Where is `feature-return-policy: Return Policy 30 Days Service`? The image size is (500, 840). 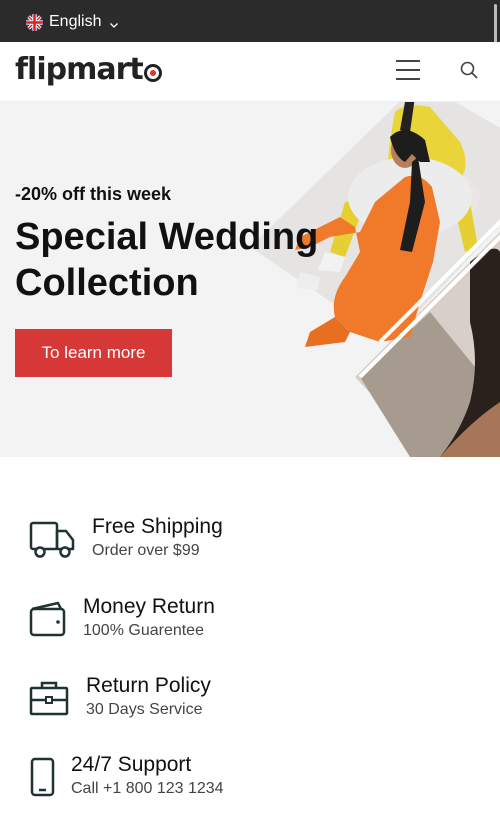
feature-return-policy: Return Policy 30 Days Service is located at coordinates (248, 704).